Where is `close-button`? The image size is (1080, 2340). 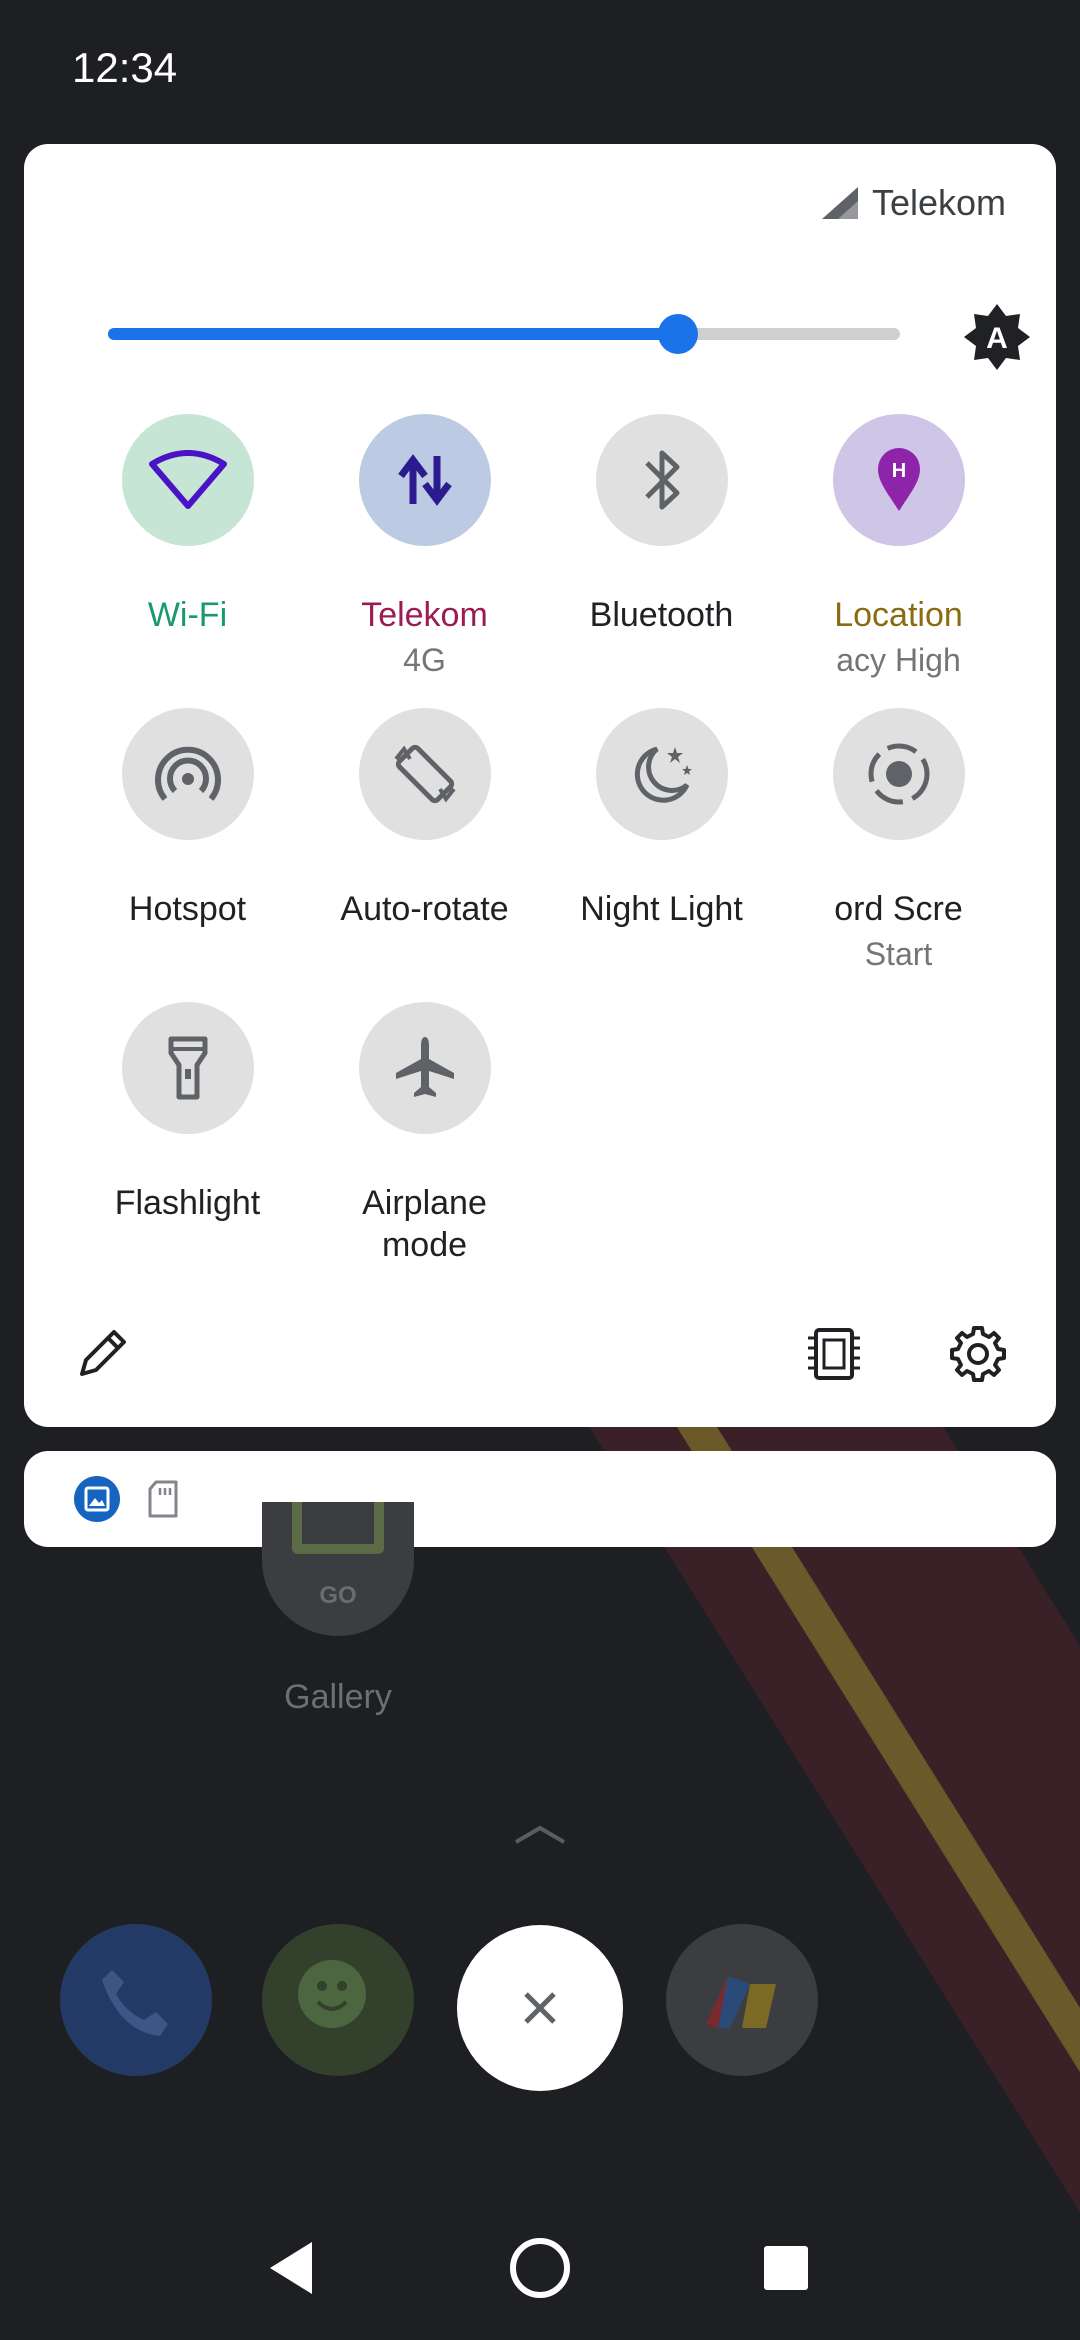 close-button is located at coordinates (540, 2008).